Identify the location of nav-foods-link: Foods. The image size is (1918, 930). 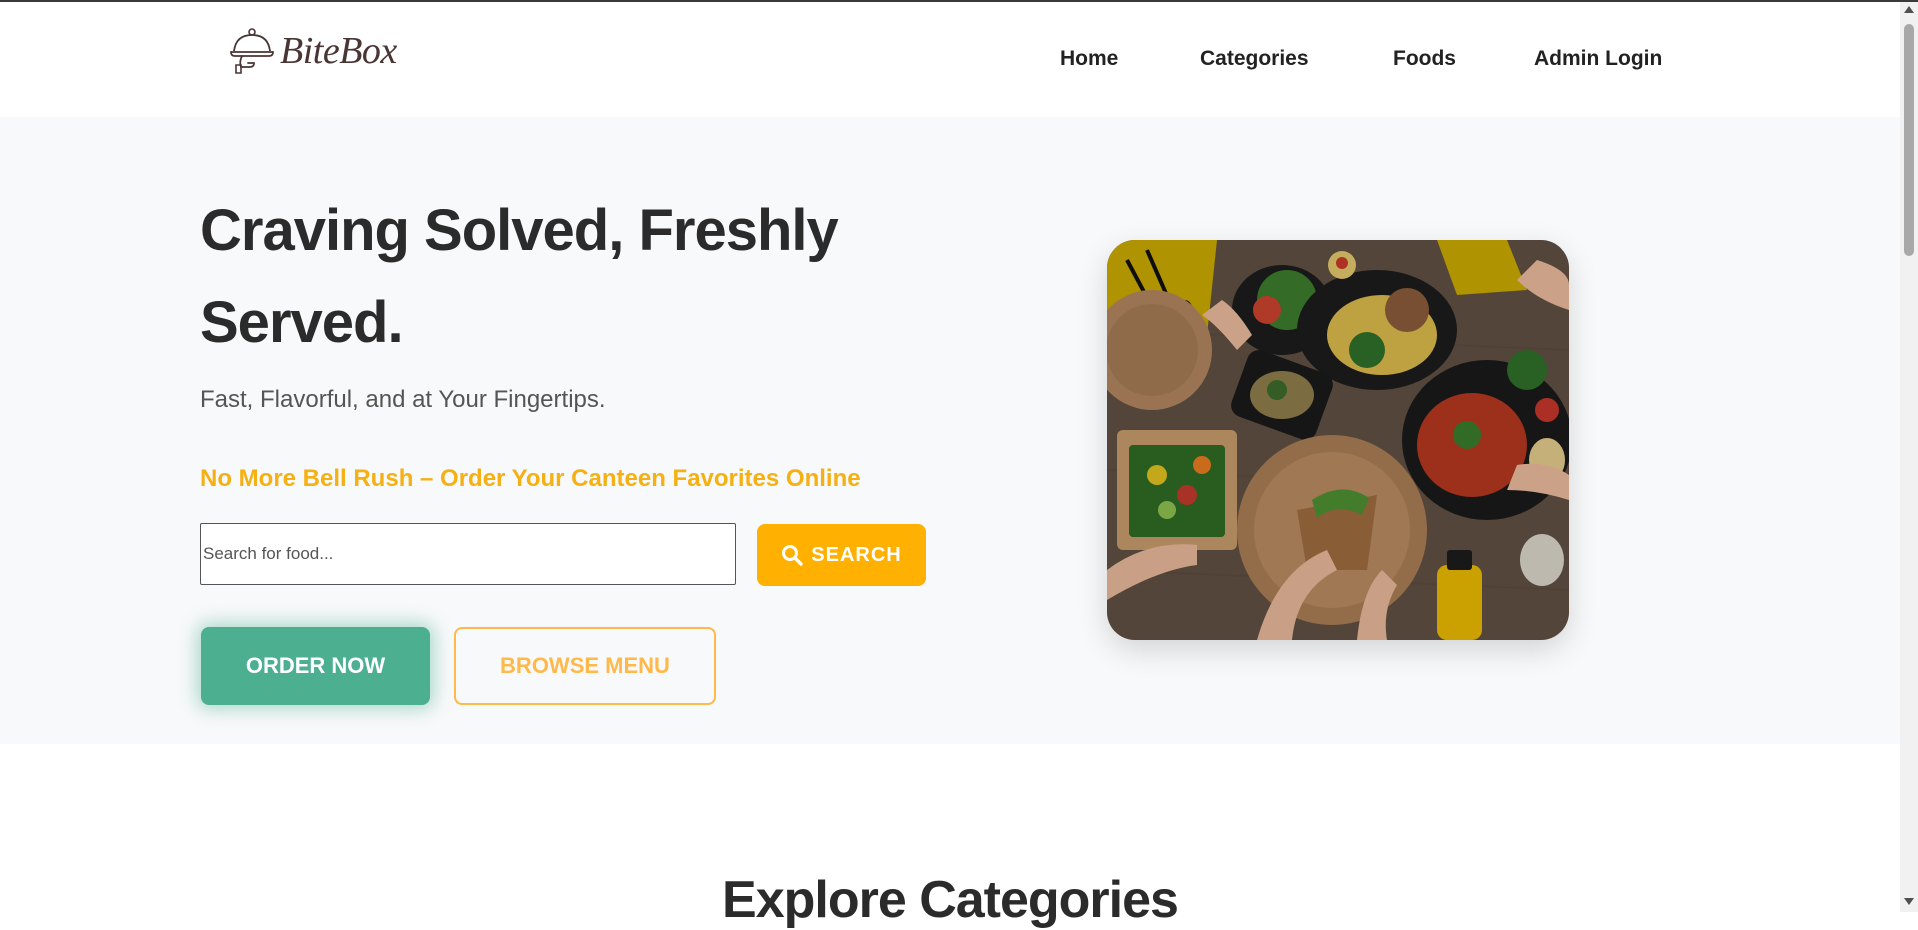
(1424, 59).